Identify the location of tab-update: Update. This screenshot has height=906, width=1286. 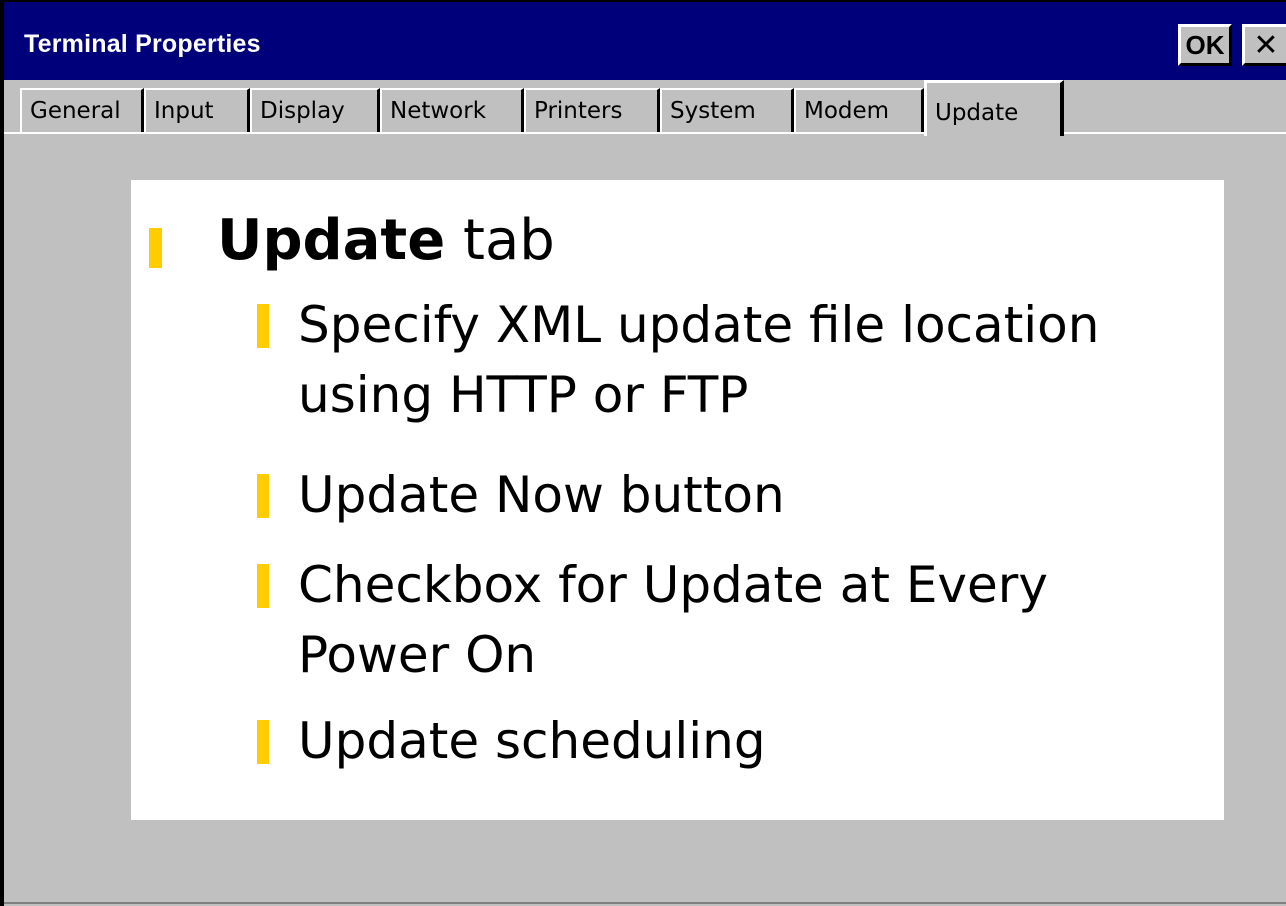
(994, 108).